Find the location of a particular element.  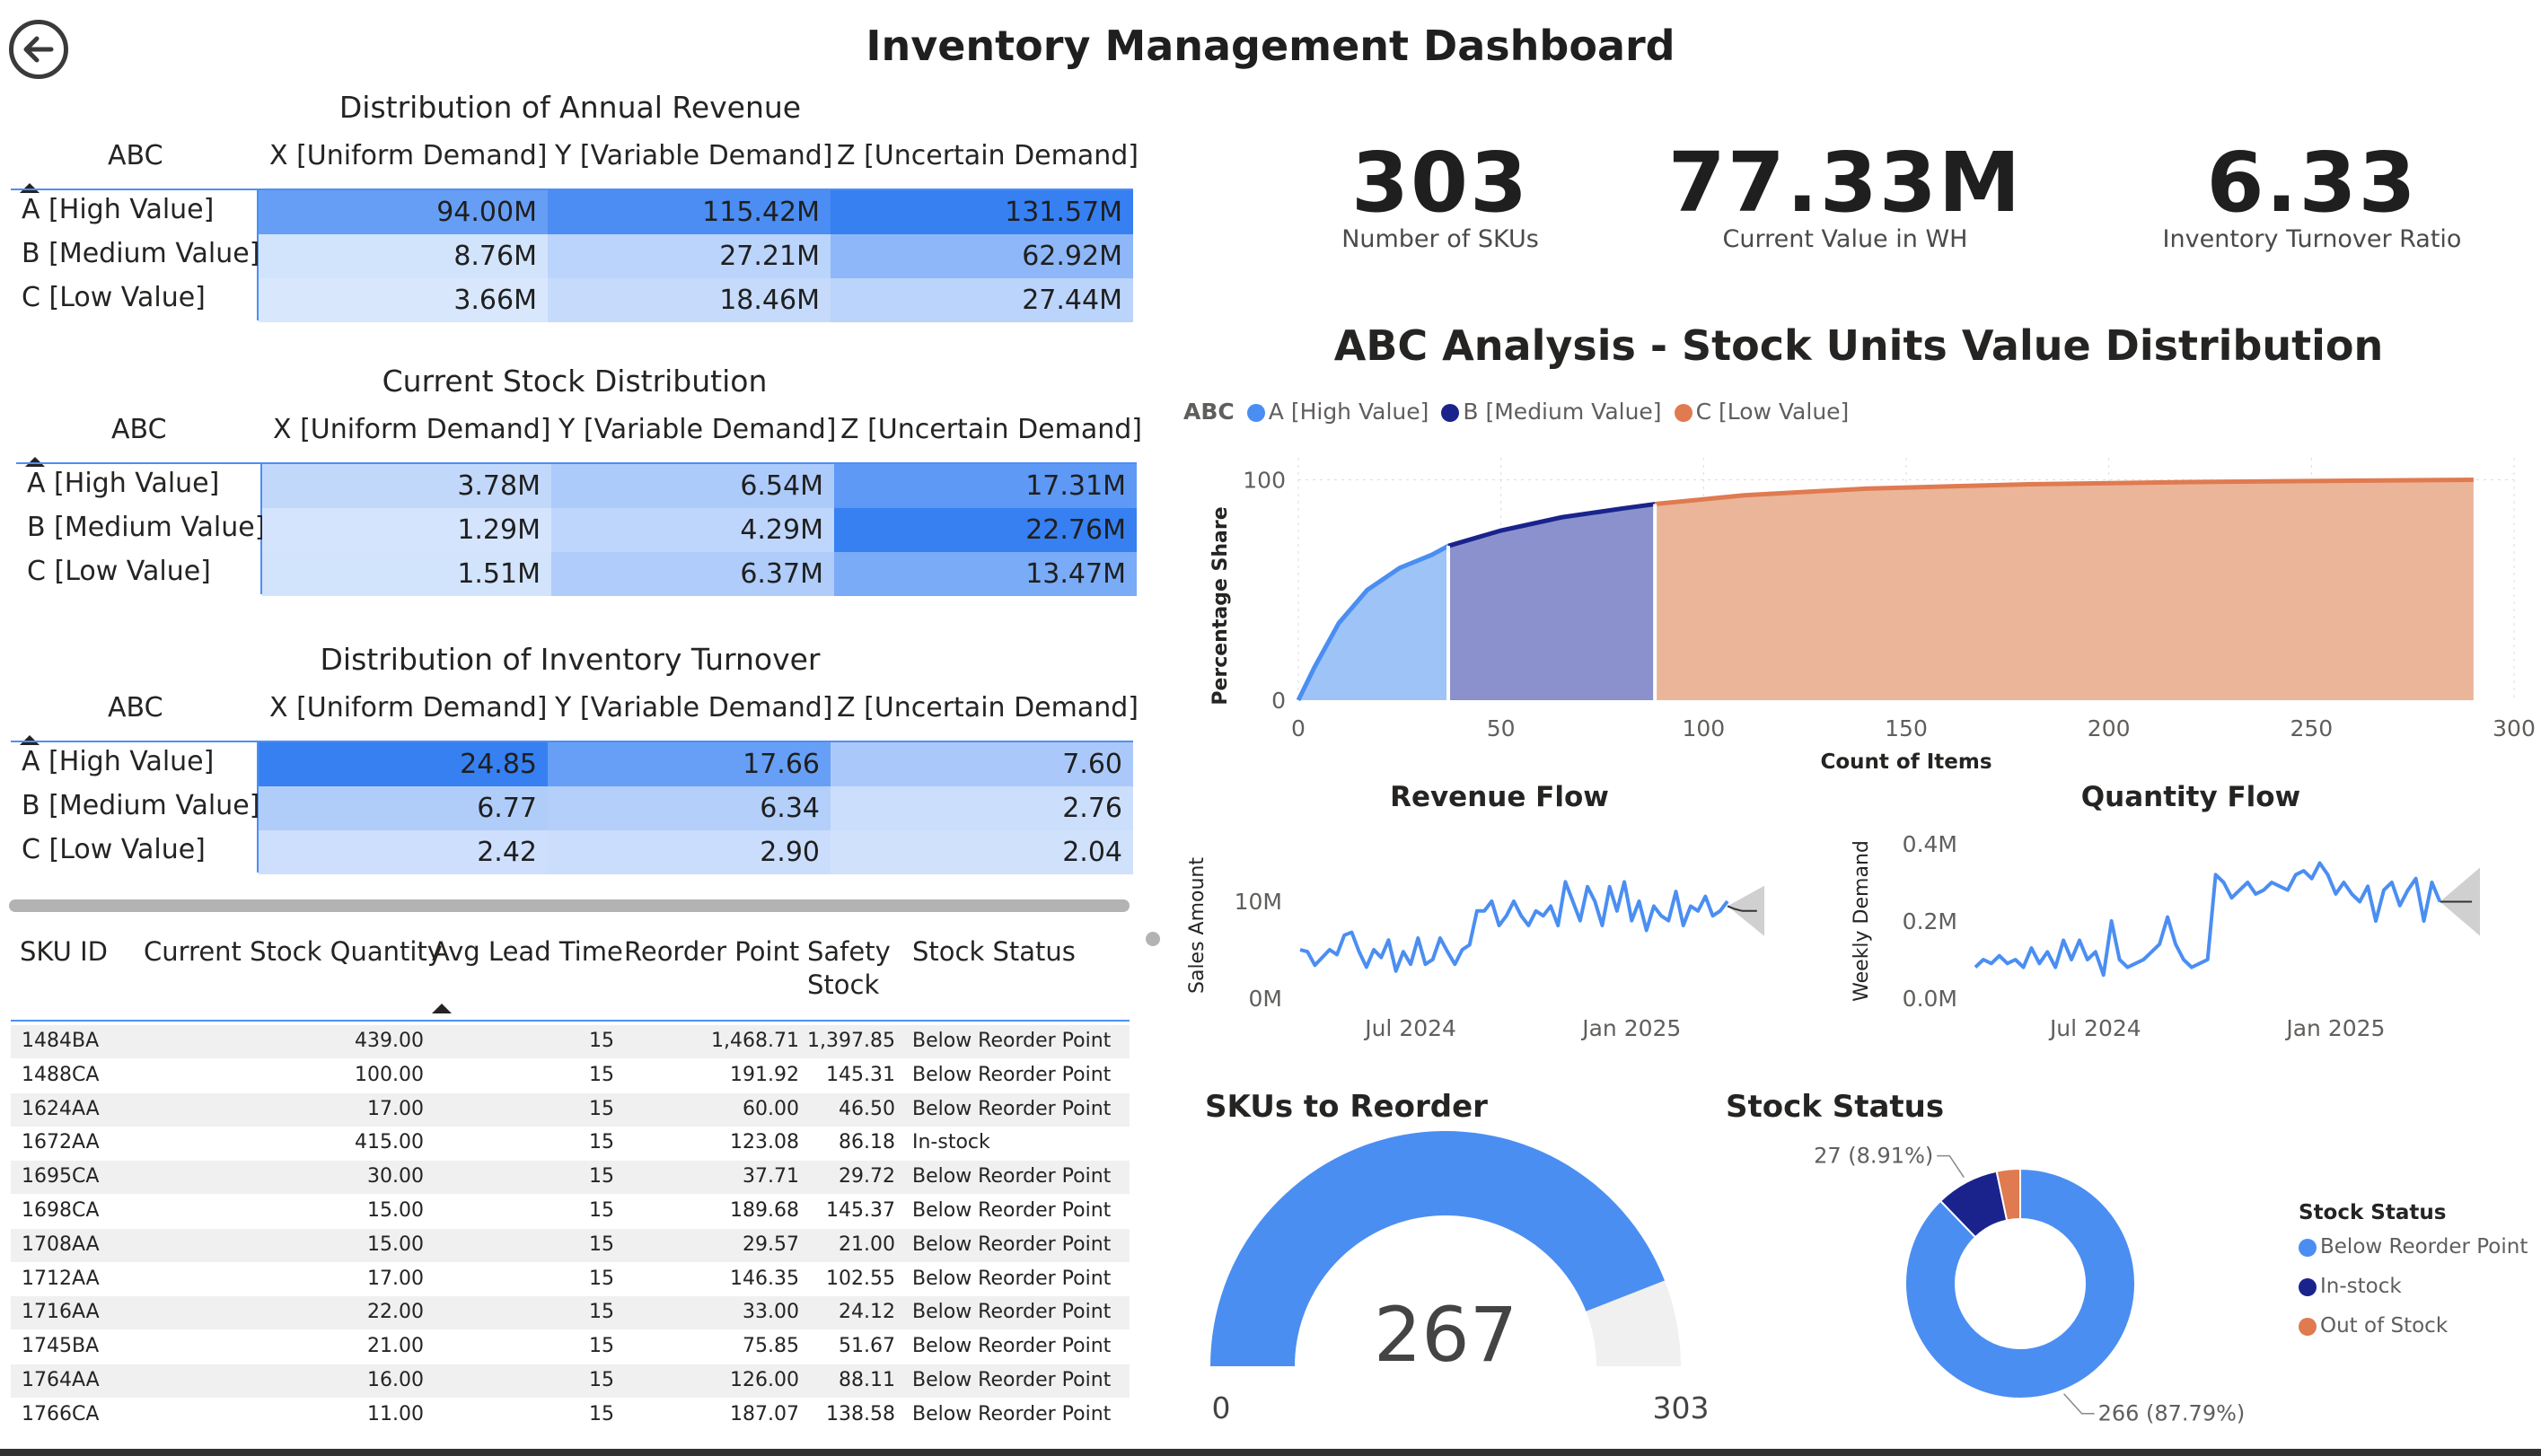

vertical-scroll-handle is located at coordinates (1153, 939).